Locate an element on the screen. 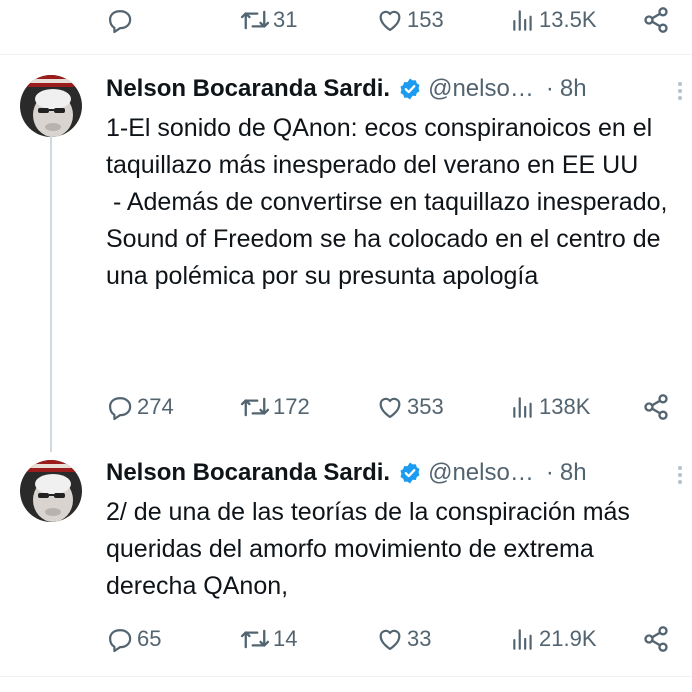 This screenshot has width=692, height=692. reply-button: 274 is located at coordinates (140, 407).